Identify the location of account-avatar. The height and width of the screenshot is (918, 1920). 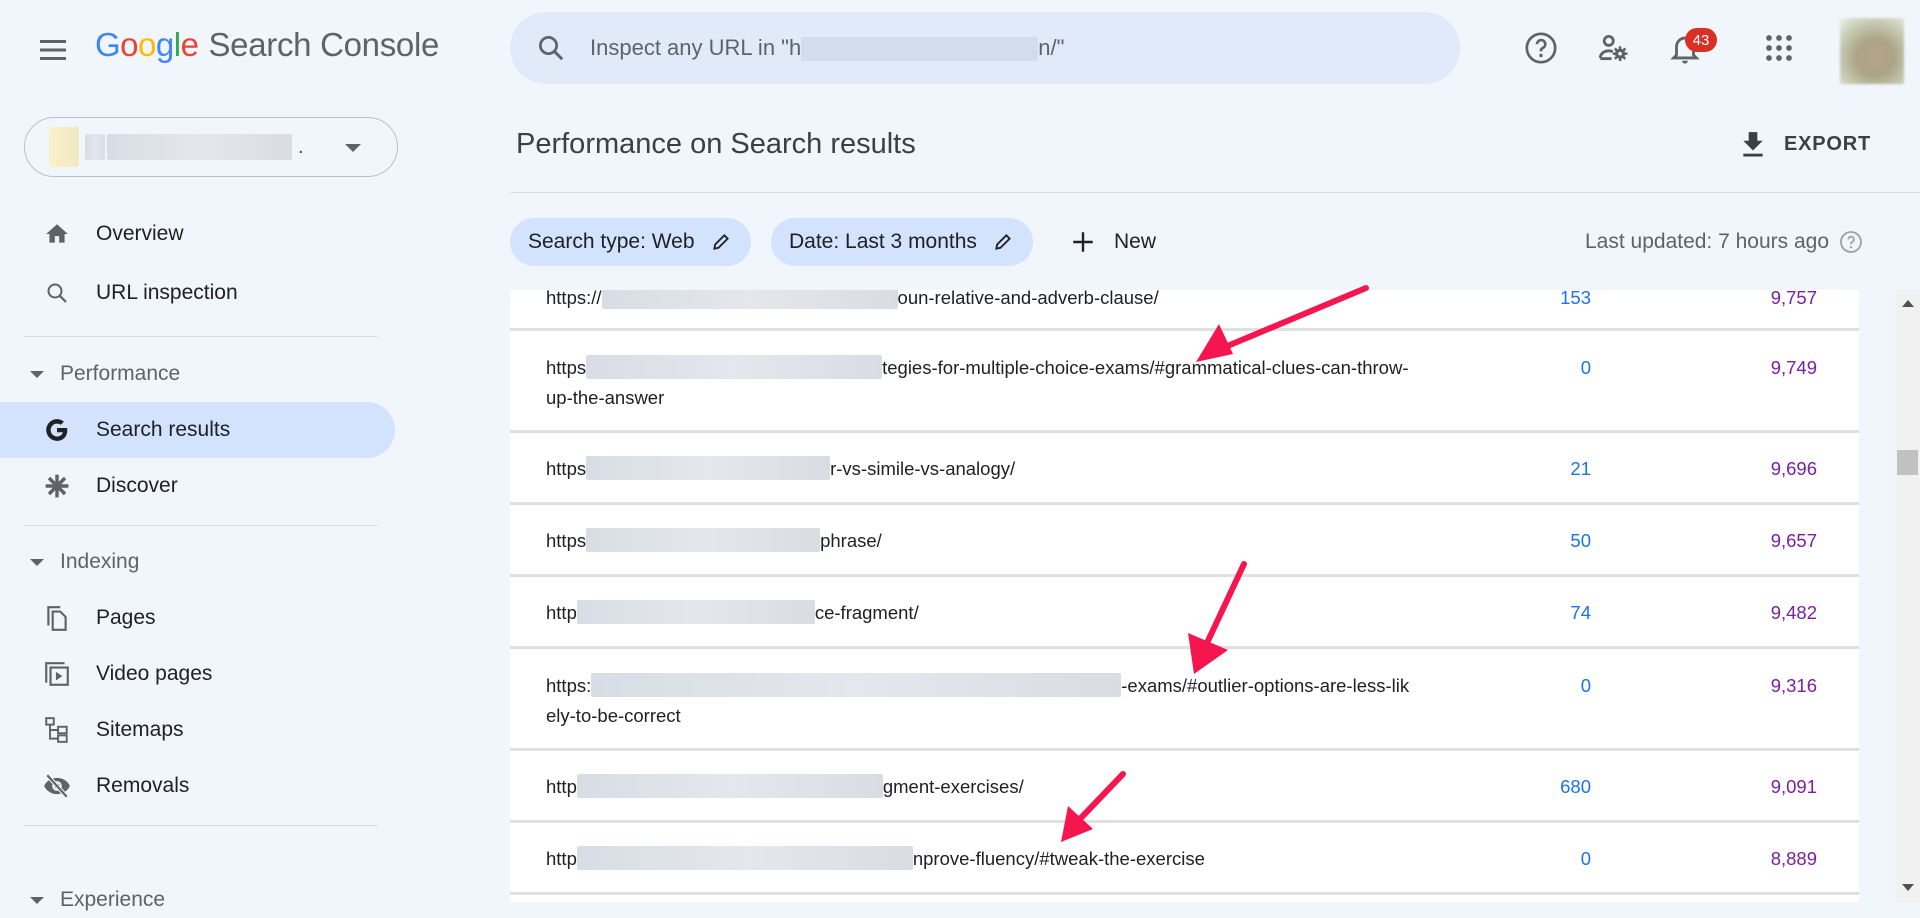
(1872, 51).